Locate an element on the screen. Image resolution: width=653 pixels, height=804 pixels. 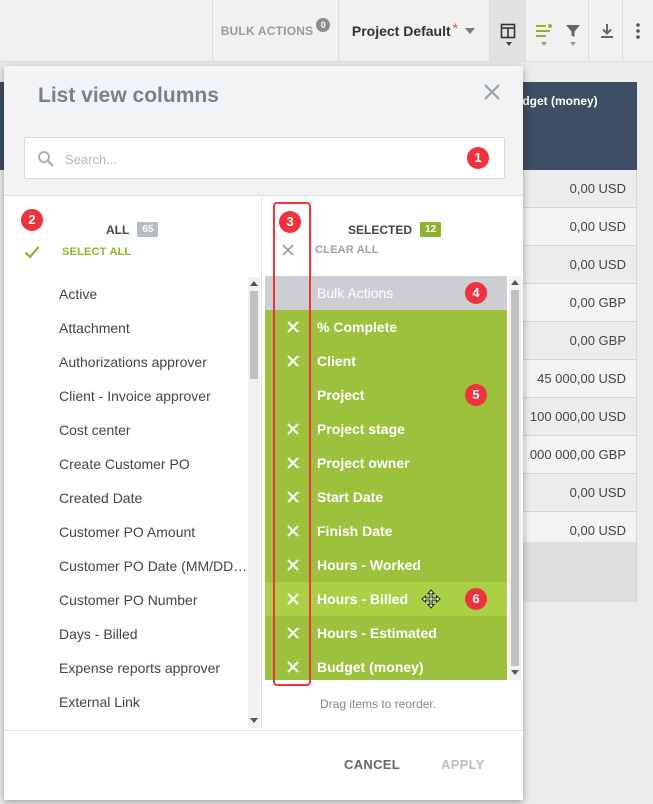
filter-icon is located at coordinates (573, 31).